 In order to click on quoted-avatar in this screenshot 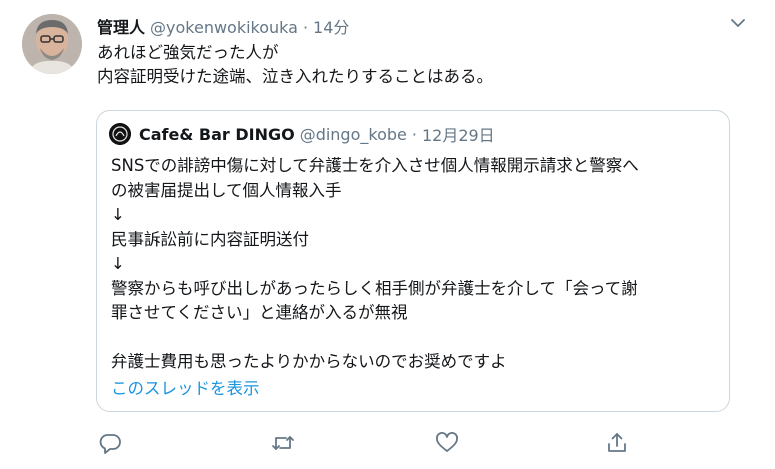, I will do `click(120, 134)`.